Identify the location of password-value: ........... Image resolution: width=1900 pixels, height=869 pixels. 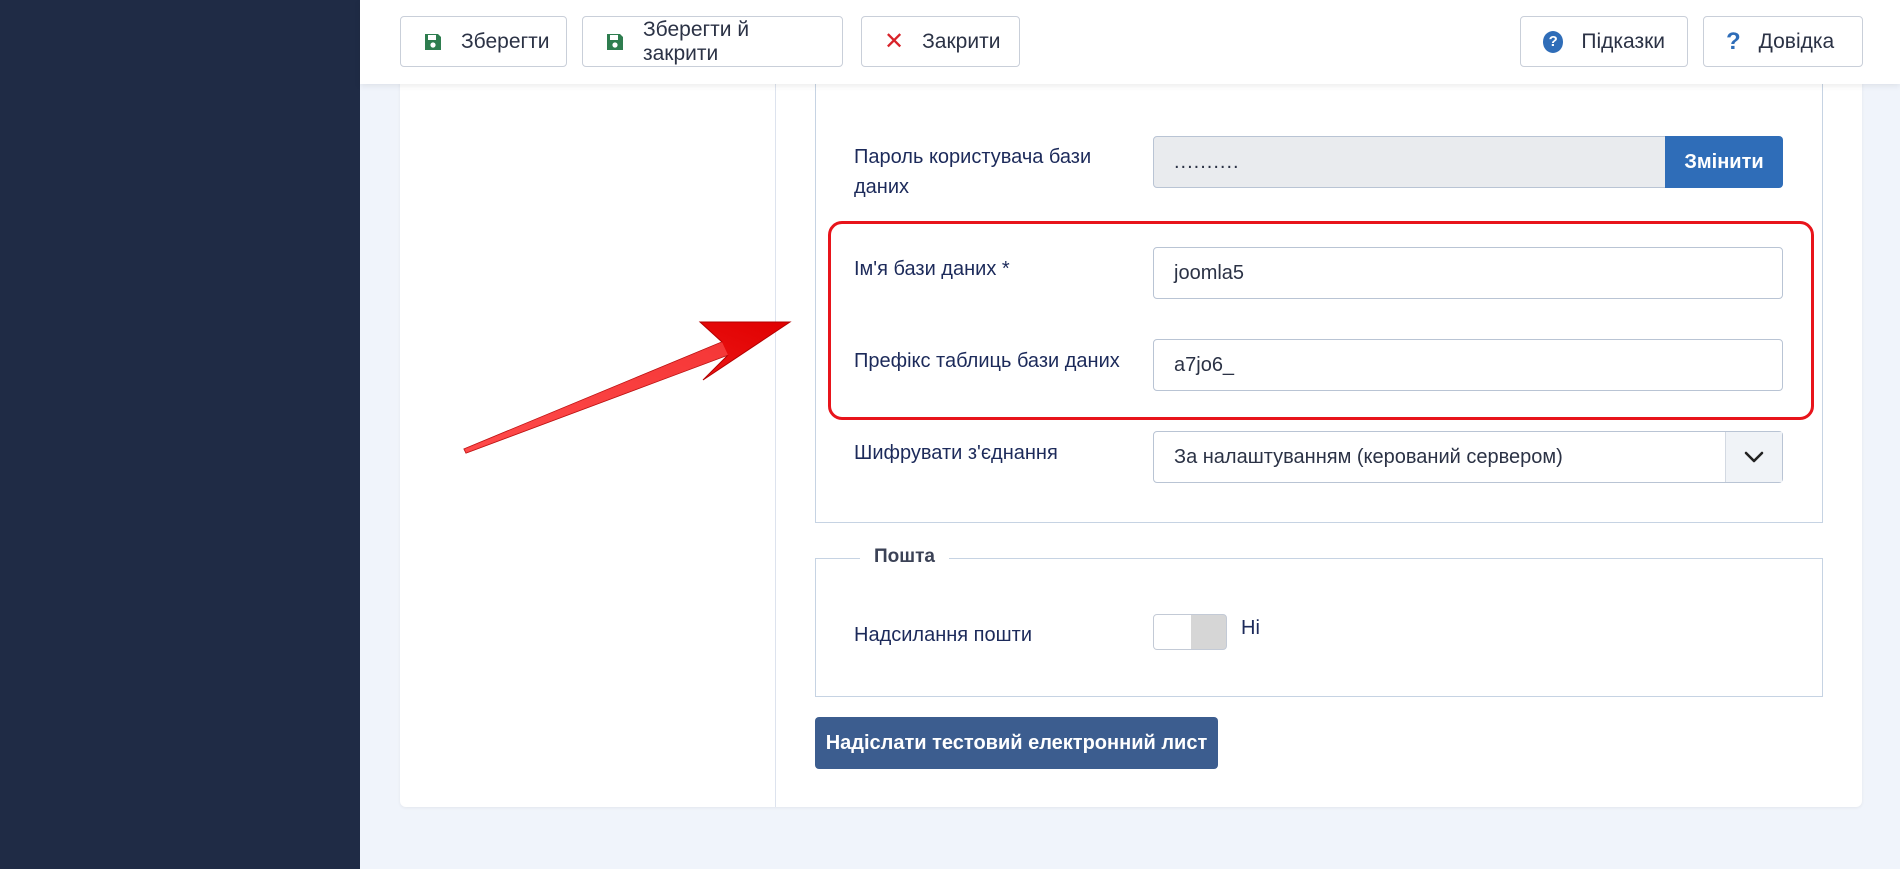
(1207, 161).